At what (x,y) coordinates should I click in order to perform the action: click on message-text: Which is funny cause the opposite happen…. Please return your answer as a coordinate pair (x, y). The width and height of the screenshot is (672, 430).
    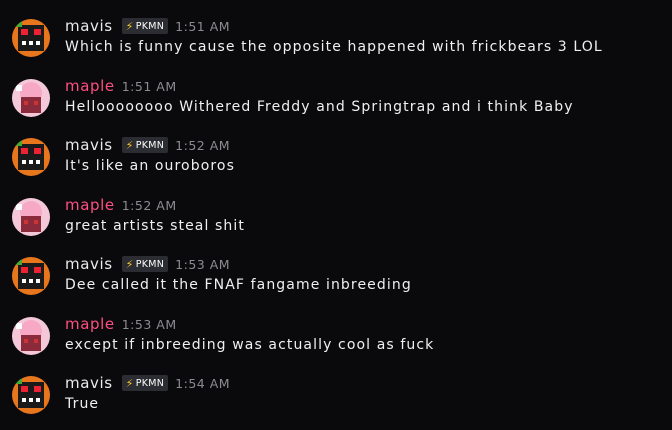
    Looking at the image, I should click on (334, 47).